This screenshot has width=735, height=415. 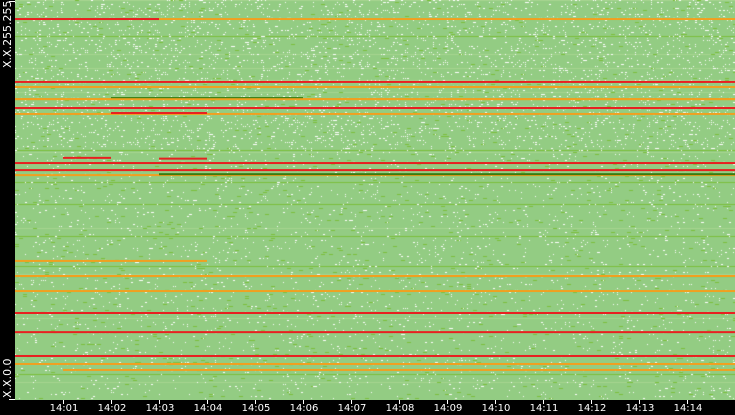 What do you see at coordinates (400, 408) in the screenshot?
I see `x-tick-label-7: 14:08` at bounding box center [400, 408].